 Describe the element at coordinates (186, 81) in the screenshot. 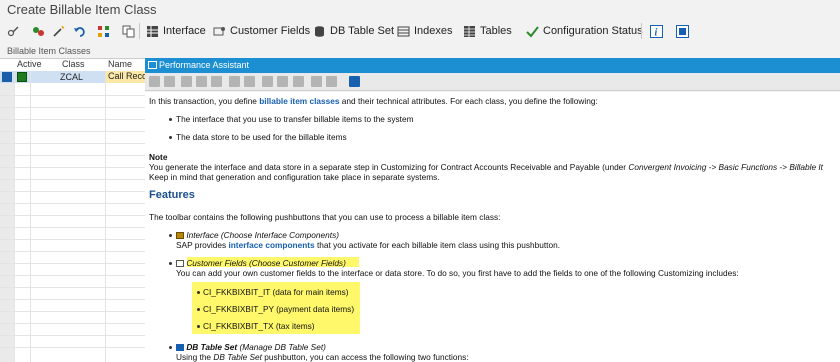

I see `print-icon` at that location.